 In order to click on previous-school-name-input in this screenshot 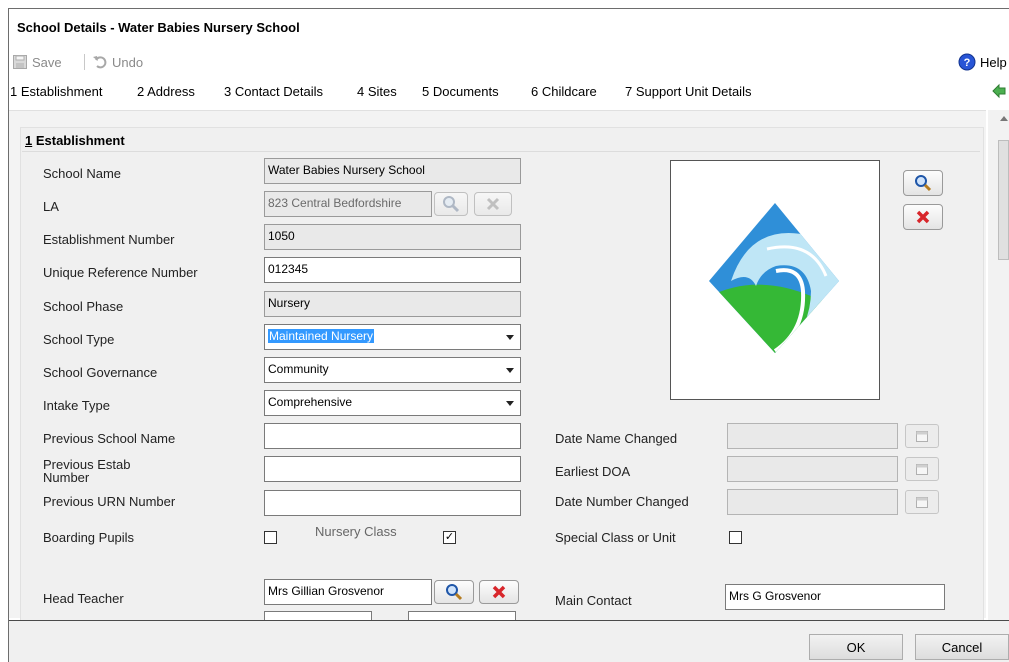, I will do `click(392, 436)`.